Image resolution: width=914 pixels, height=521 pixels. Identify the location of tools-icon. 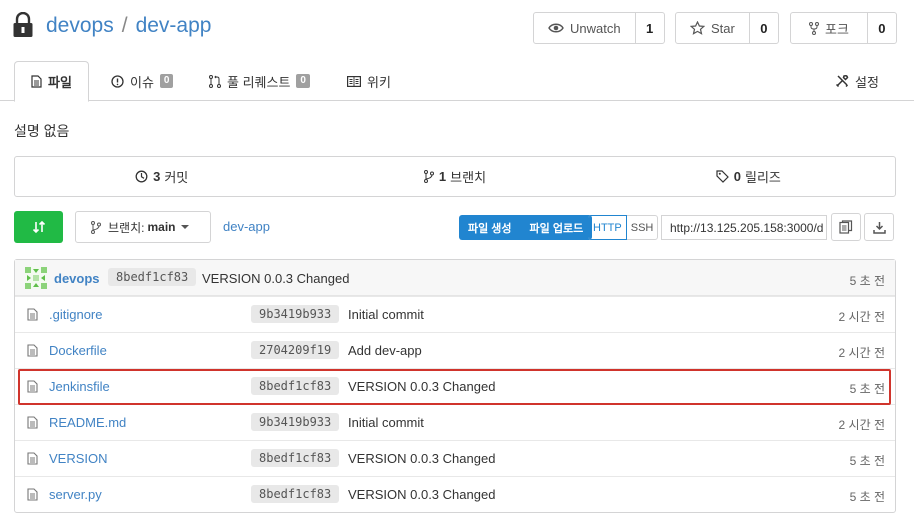
(842, 81).